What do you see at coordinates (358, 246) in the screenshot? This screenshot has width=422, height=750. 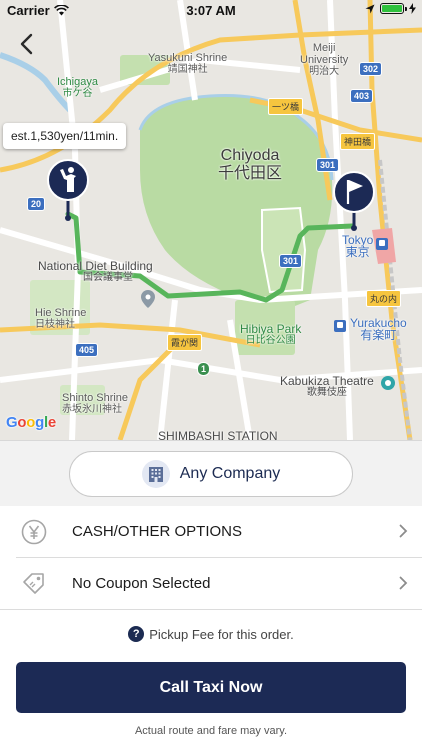 I see `map-label-tokyo: Tokyo 東京` at bounding box center [358, 246].